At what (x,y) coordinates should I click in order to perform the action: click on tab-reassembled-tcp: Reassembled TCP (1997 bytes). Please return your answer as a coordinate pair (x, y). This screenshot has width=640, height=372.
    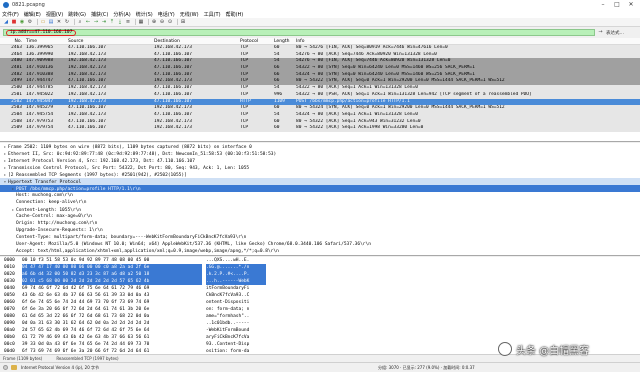
    Looking at the image, I should click on (87, 358).